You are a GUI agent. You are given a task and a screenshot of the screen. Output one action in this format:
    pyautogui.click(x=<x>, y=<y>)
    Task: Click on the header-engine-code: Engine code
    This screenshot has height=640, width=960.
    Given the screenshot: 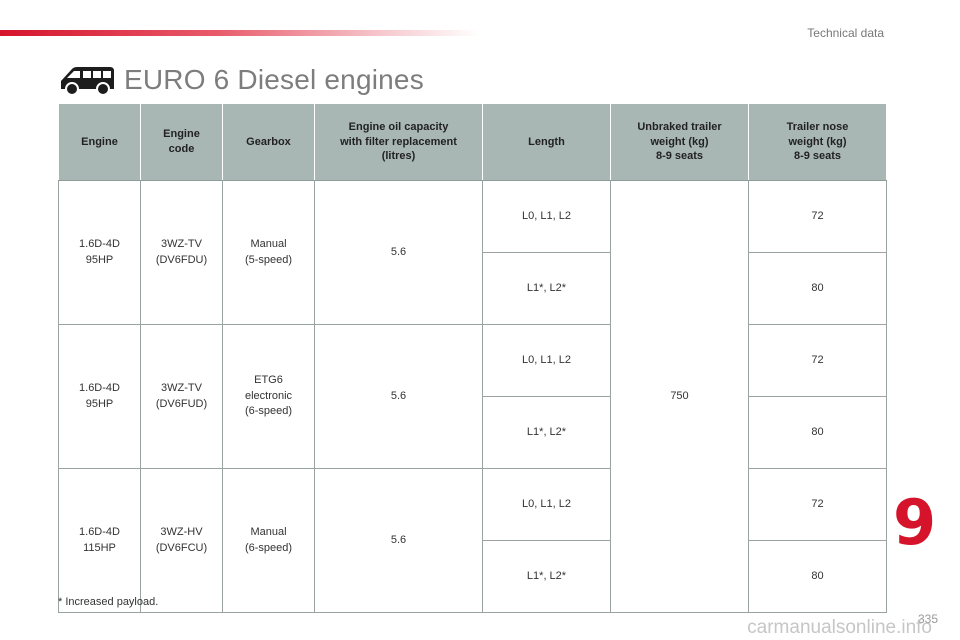 What is the action you would take?
    pyautogui.click(x=181, y=142)
    